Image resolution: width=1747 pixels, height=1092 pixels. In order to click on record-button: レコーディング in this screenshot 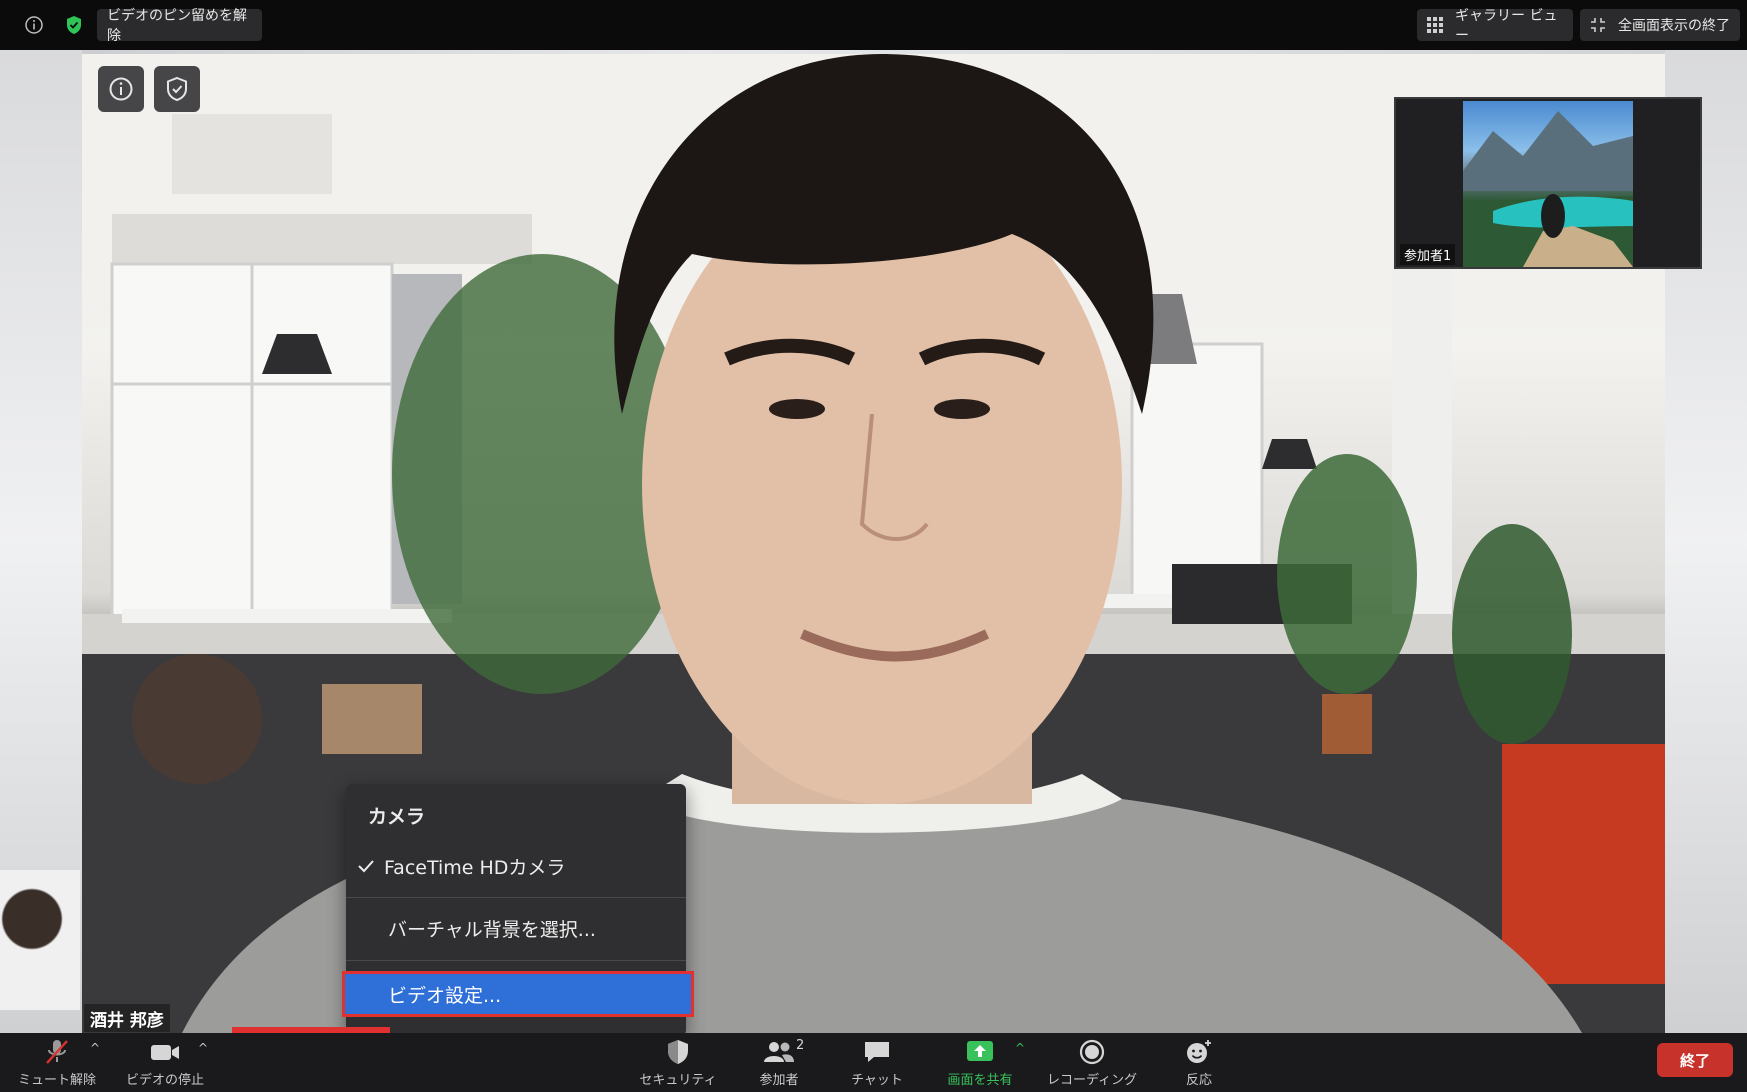, I will do `click(1092, 1062)`.